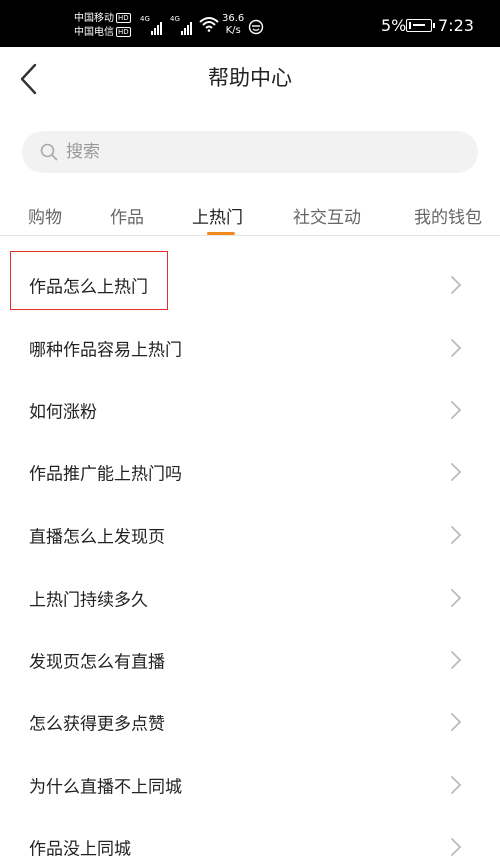 The width and height of the screenshot is (500, 856). Describe the element at coordinates (456, 25) in the screenshot. I see `clock: 7:23` at that location.